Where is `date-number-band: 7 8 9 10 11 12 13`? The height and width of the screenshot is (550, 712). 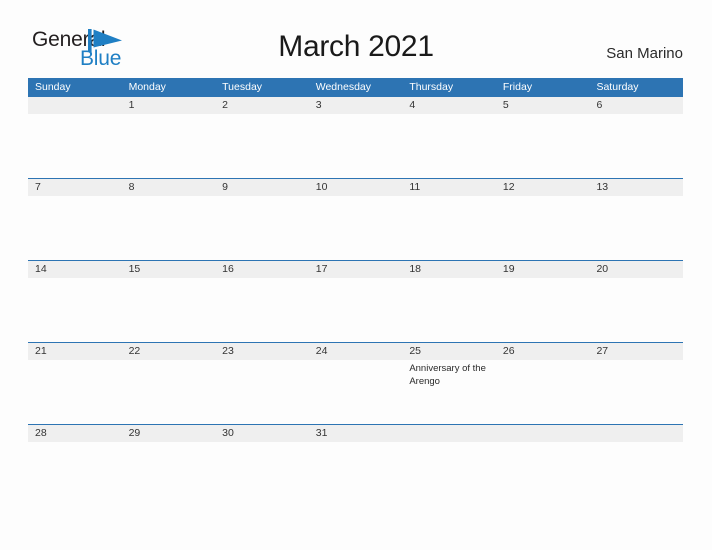
date-number-band: 7 8 9 10 11 12 13 is located at coordinates (355, 187).